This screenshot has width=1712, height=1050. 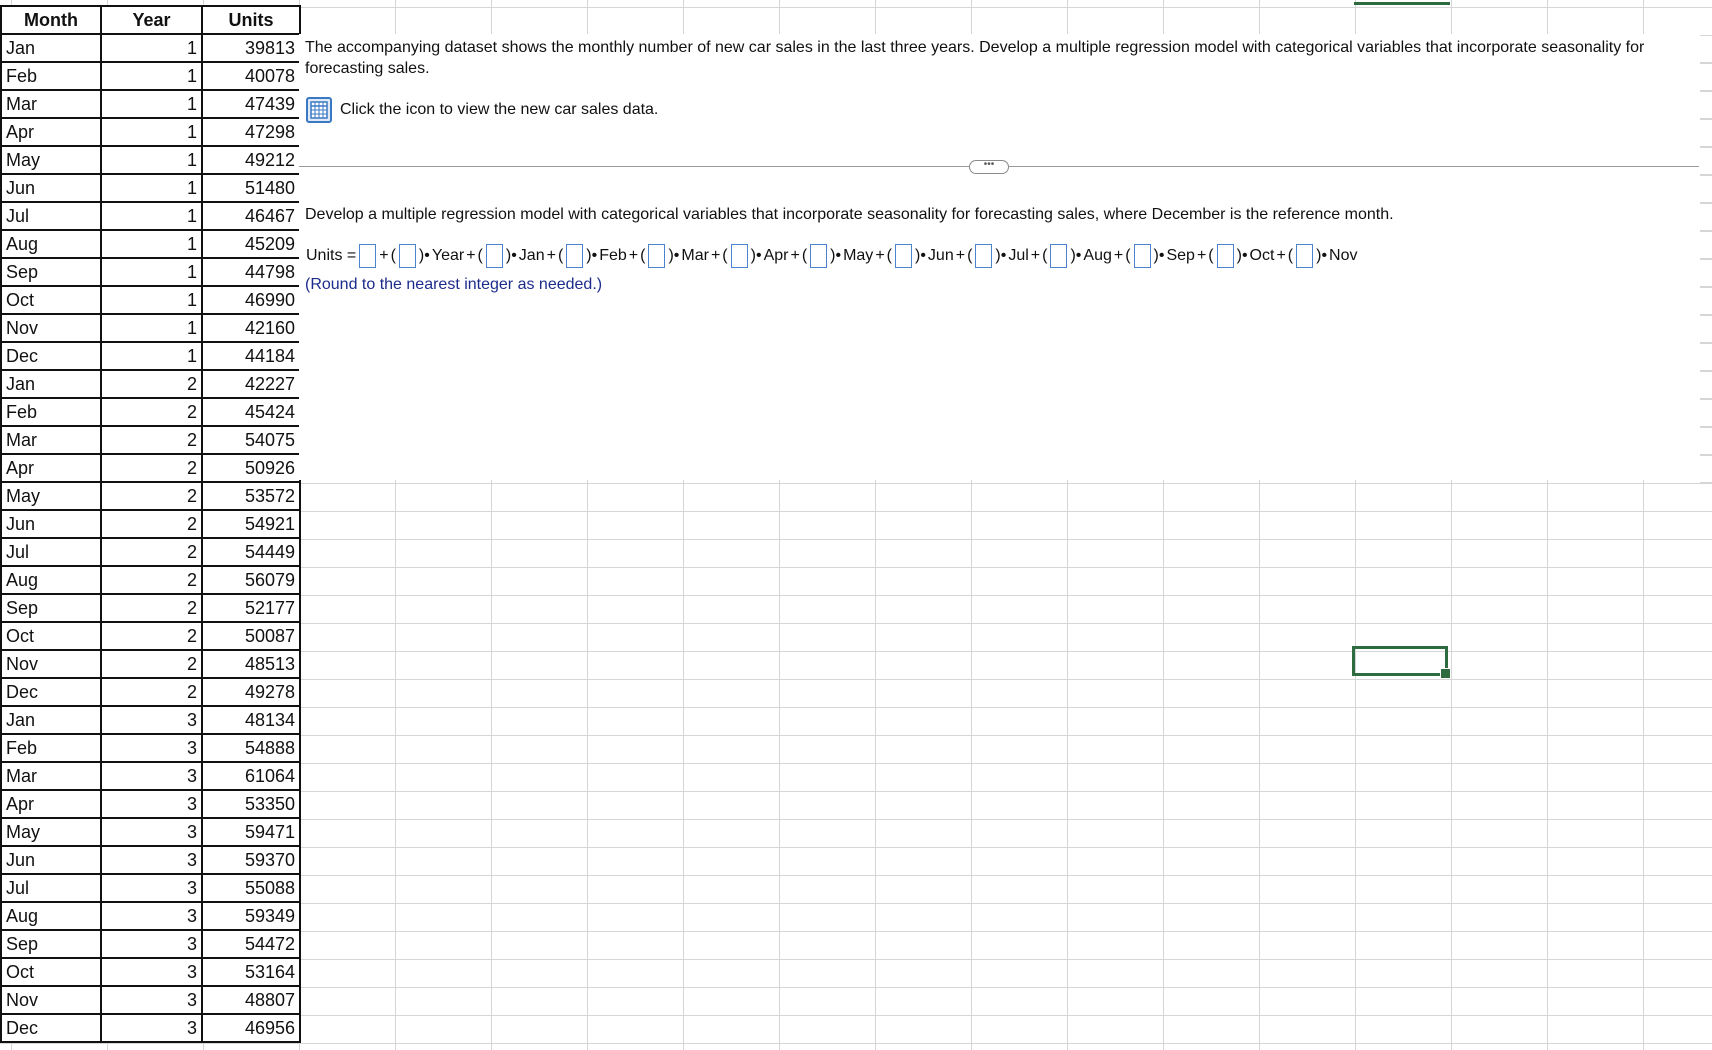 What do you see at coordinates (251, 720) in the screenshot?
I see `cell-units: 48134` at bounding box center [251, 720].